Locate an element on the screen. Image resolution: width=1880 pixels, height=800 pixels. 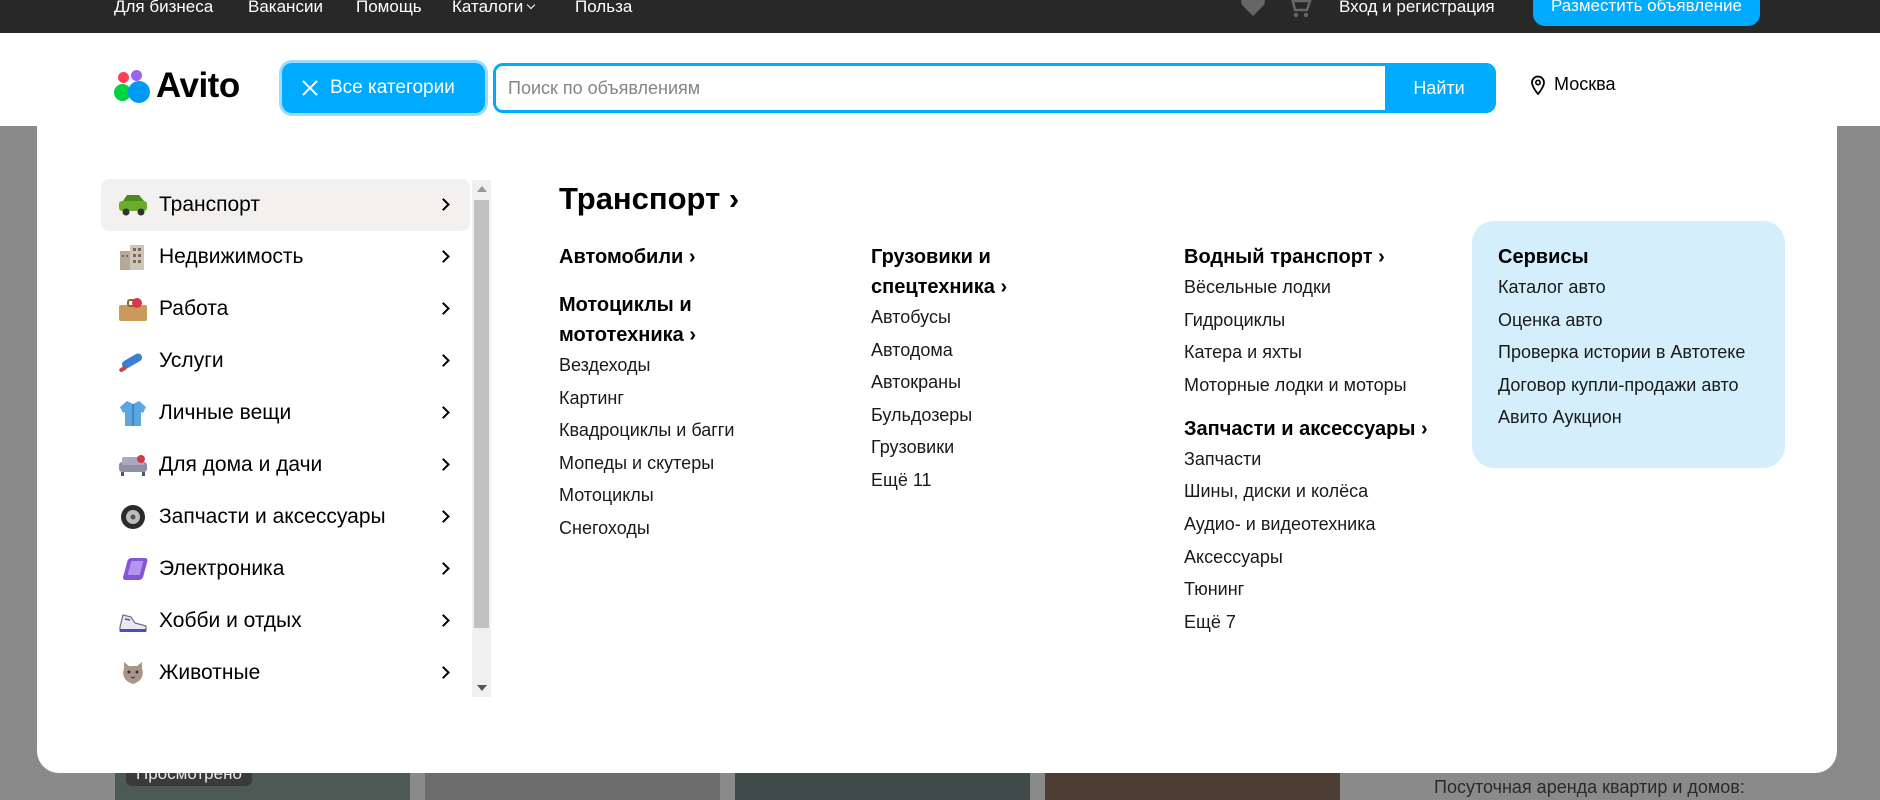
category-item-services: Услуги is located at coordinates (285, 361).